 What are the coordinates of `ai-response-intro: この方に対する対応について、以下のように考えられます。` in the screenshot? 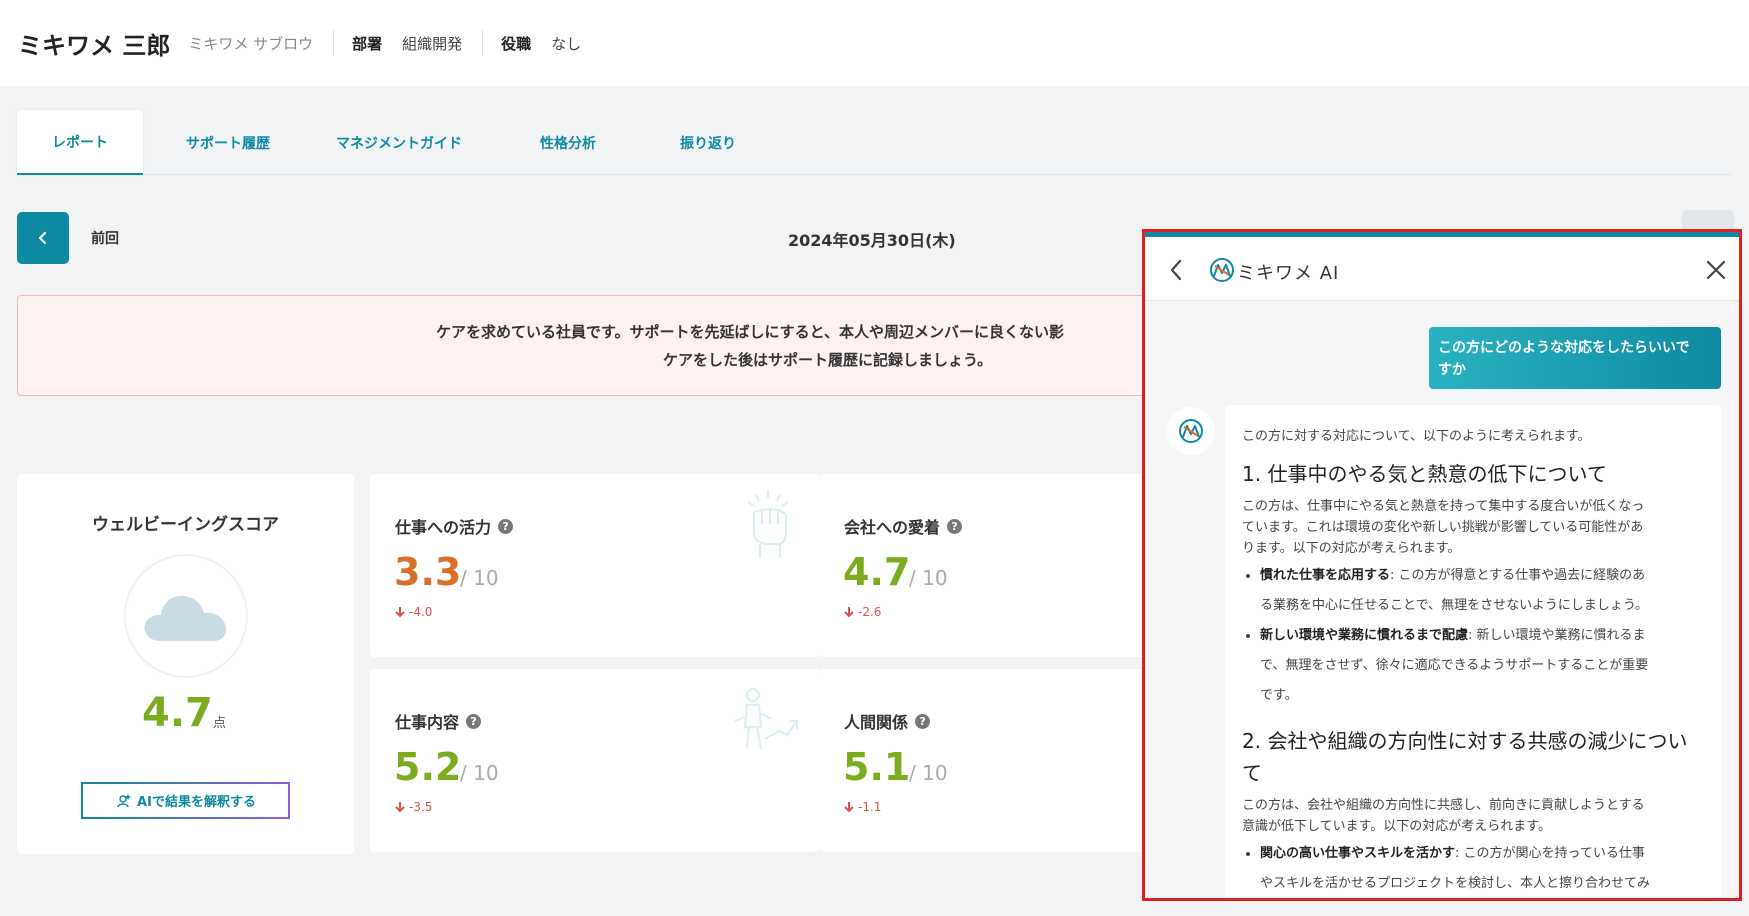 It's located at (1416, 436).